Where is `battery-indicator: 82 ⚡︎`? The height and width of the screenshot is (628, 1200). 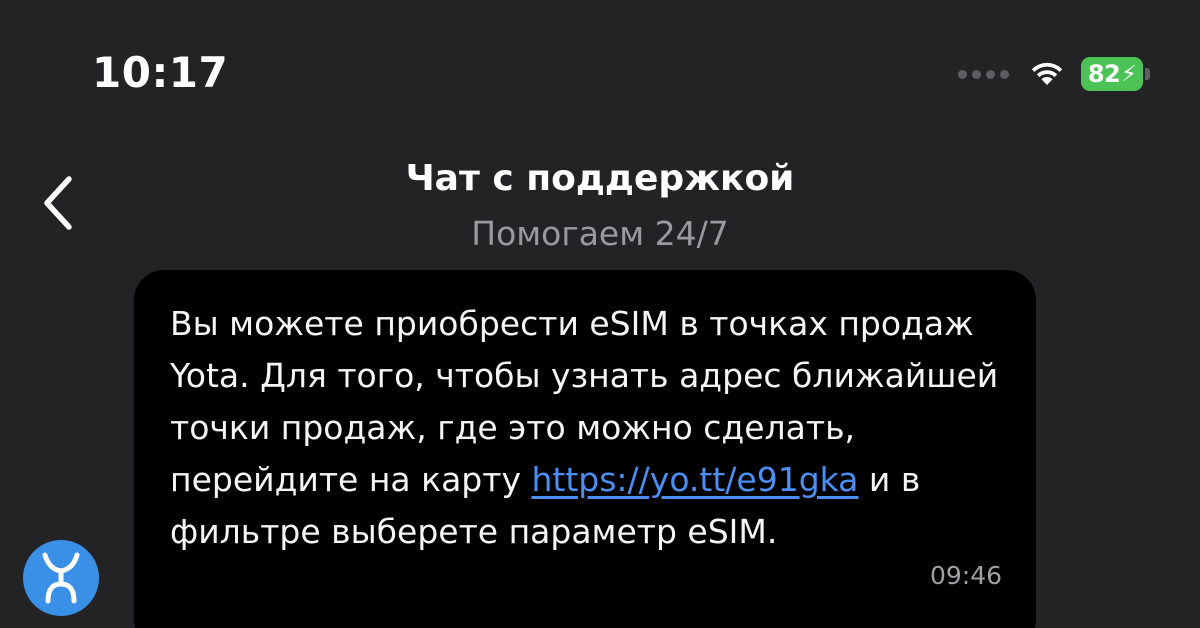
battery-indicator: 82 ⚡︎ is located at coordinates (1115, 74).